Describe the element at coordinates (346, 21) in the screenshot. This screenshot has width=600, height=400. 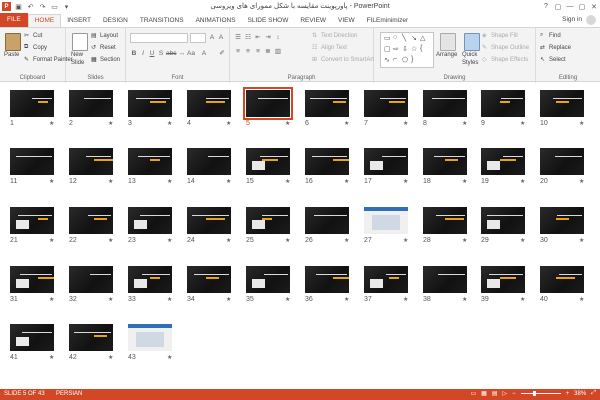
I see `tab-view: VIEW` at that location.